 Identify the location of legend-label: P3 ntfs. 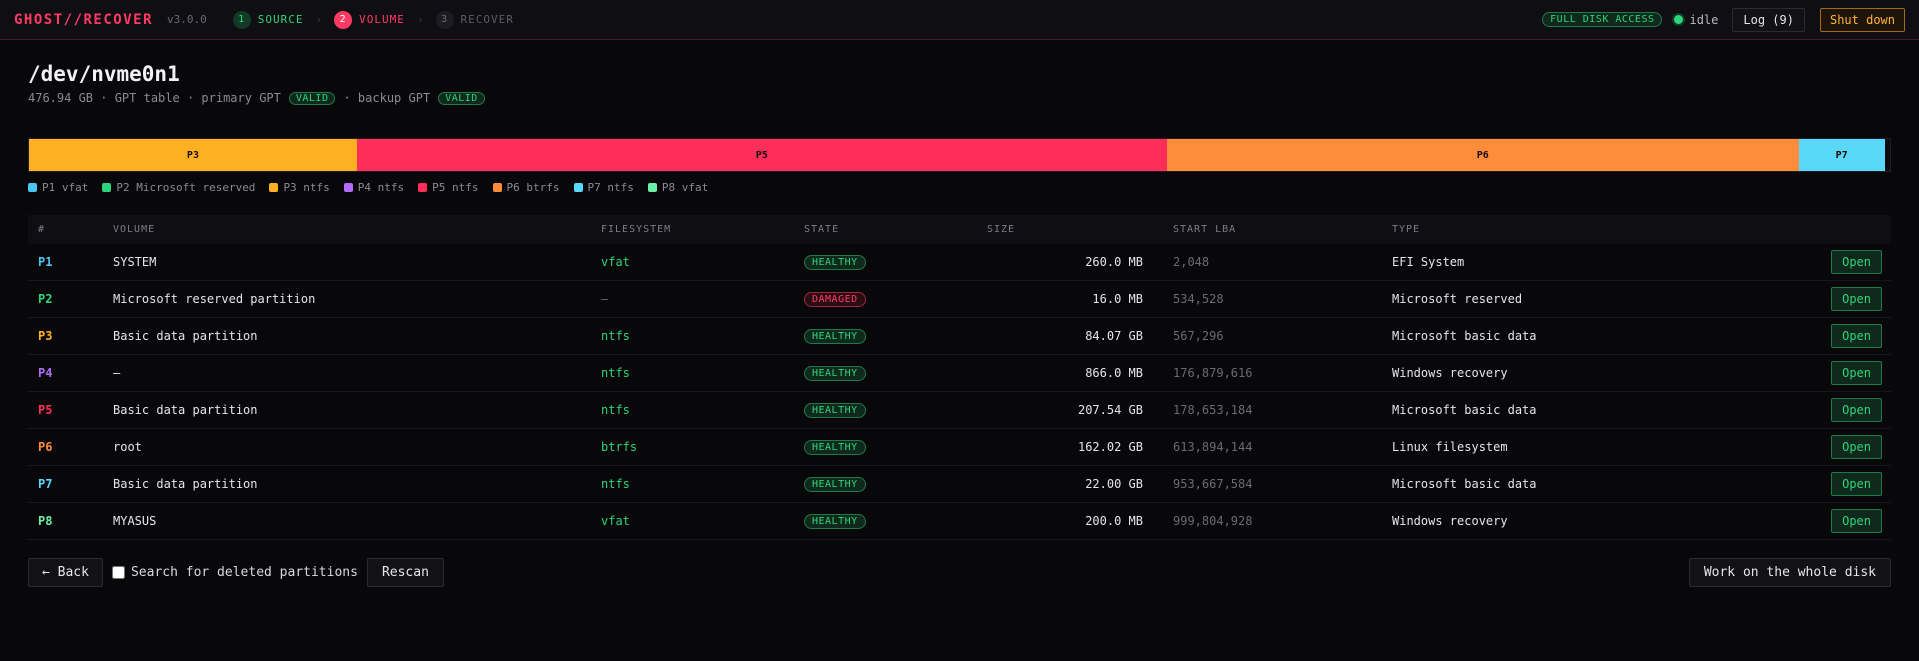
(306, 187).